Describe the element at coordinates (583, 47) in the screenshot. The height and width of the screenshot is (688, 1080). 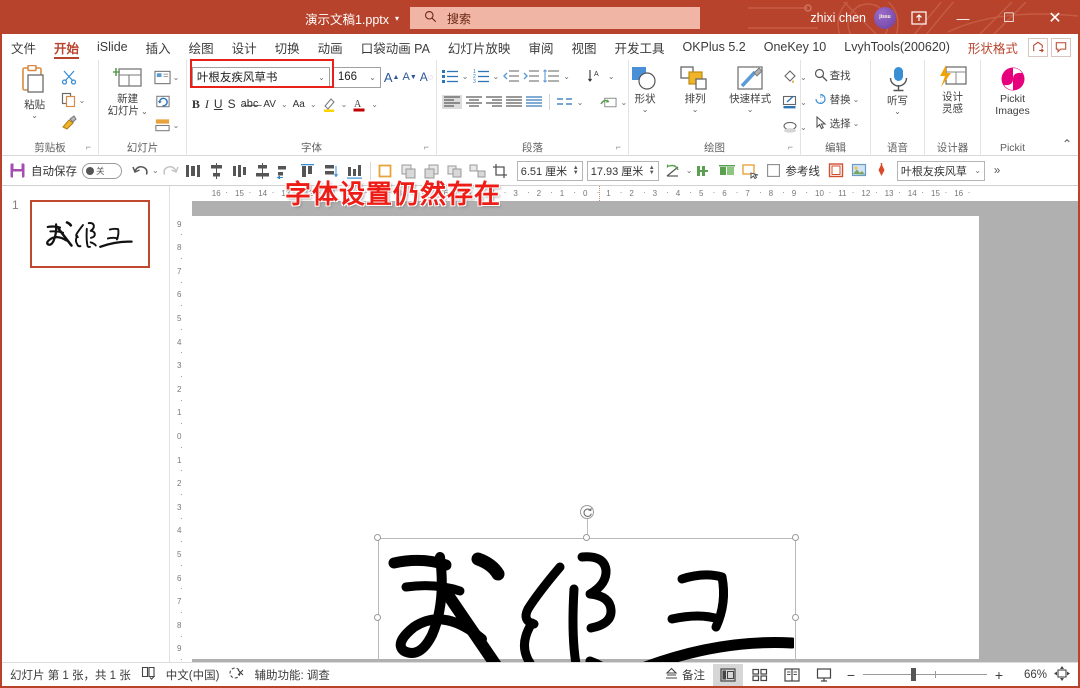
I see `tab-view: 视图` at that location.